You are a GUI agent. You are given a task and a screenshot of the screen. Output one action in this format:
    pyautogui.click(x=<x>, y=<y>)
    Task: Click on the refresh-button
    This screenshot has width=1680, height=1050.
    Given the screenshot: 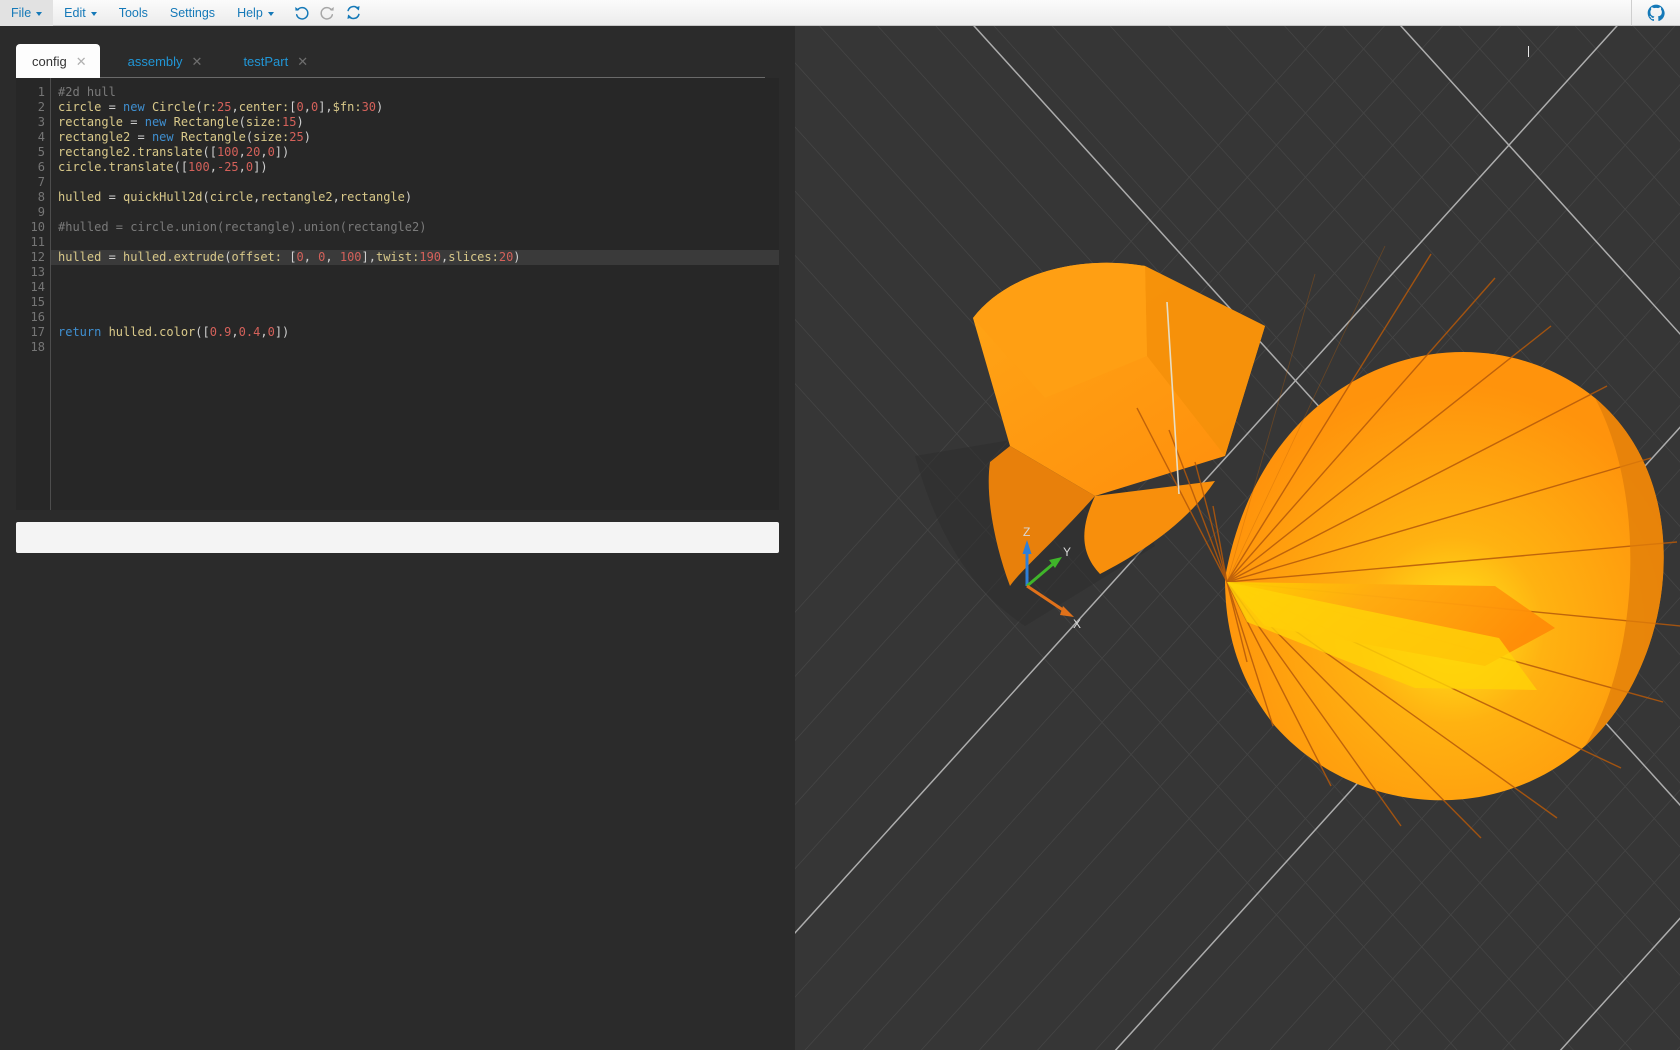 What is the action you would take?
    pyautogui.click(x=354, y=13)
    